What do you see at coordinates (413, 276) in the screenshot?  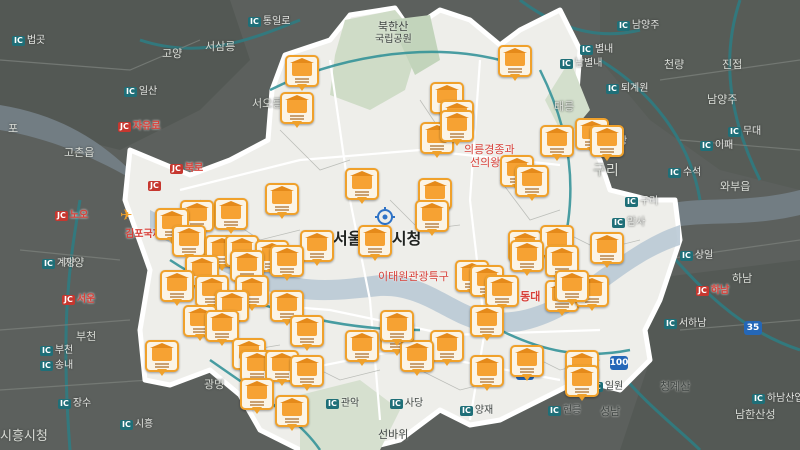 I see `map-label-itaewon: 이태원관광특구` at bounding box center [413, 276].